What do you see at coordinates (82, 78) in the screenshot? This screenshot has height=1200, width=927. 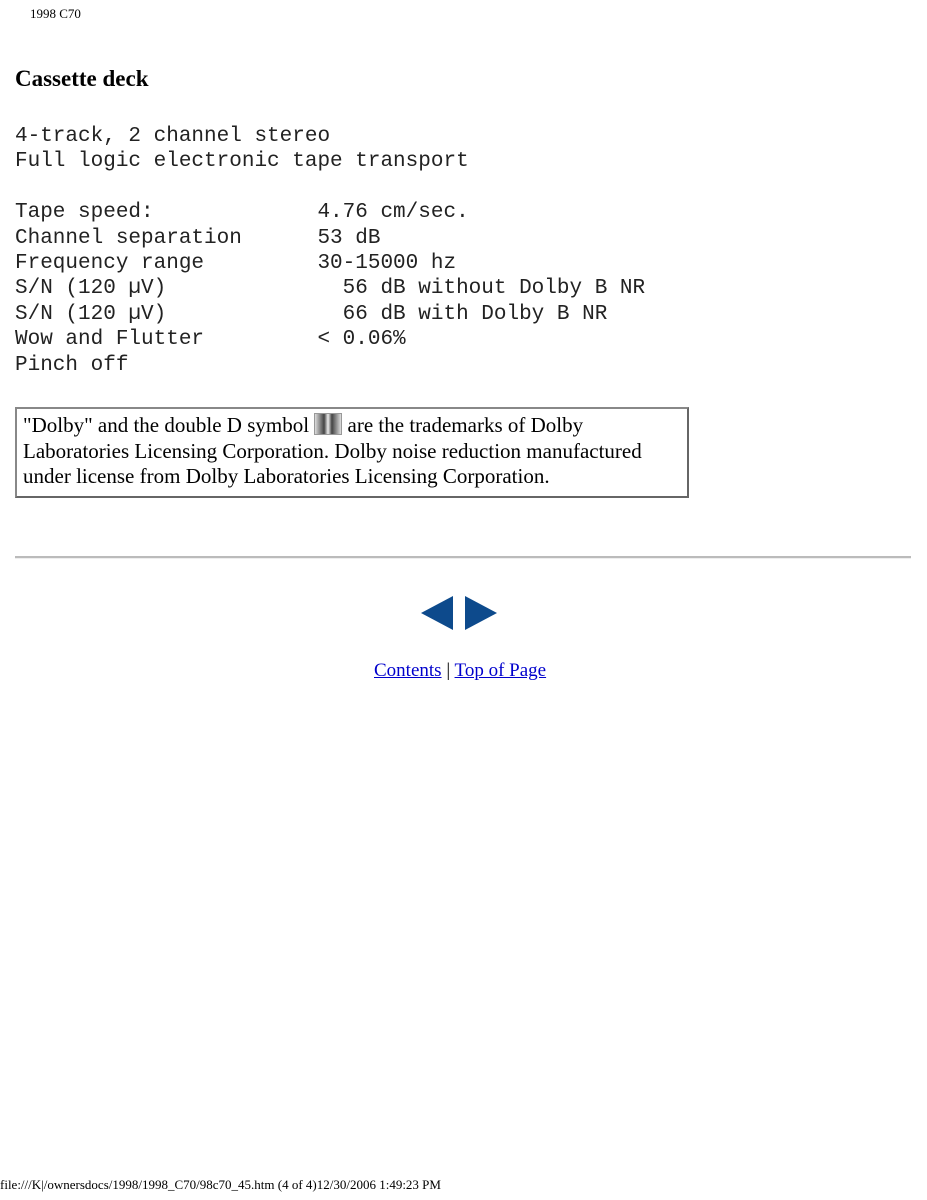 I see `page-title: Cassette deck` at bounding box center [82, 78].